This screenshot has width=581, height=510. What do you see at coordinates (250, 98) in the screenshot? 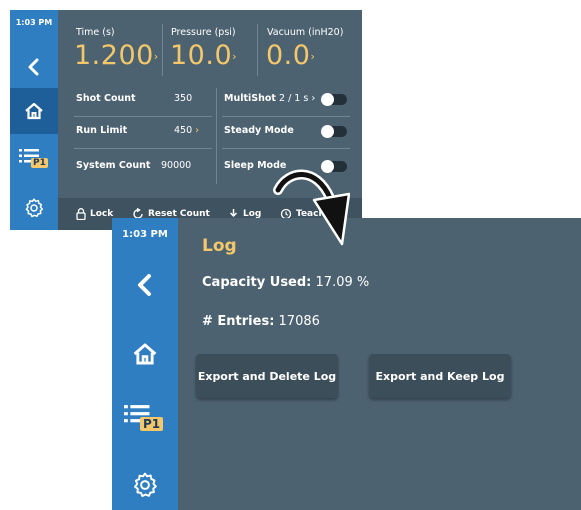
I see `multishot-label: MultiShot` at bounding box center [250, 98].